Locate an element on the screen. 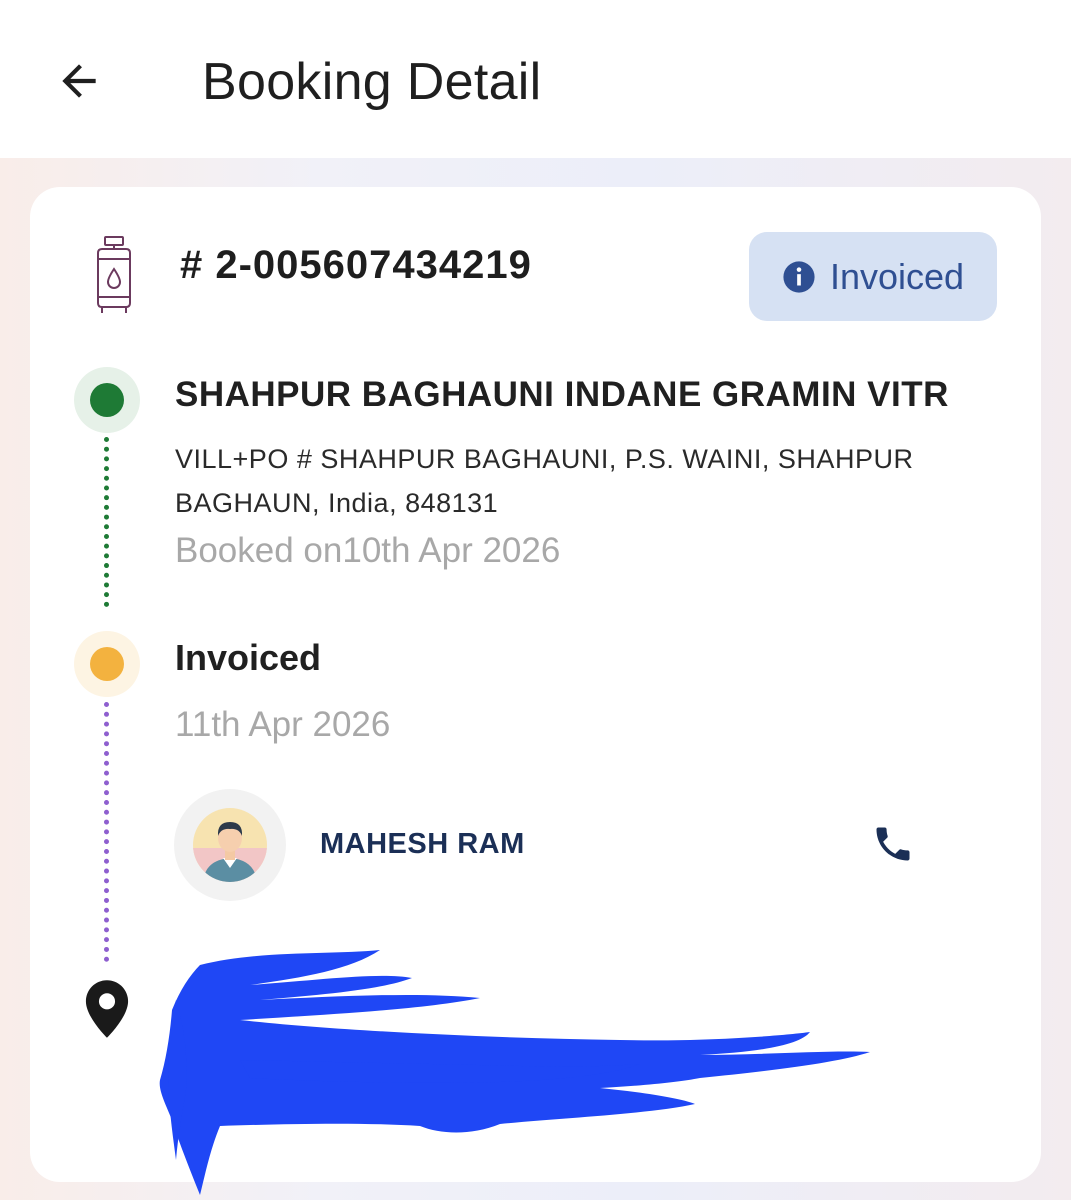  app-bar: Booking Detail is located at coordinates (535, 79).